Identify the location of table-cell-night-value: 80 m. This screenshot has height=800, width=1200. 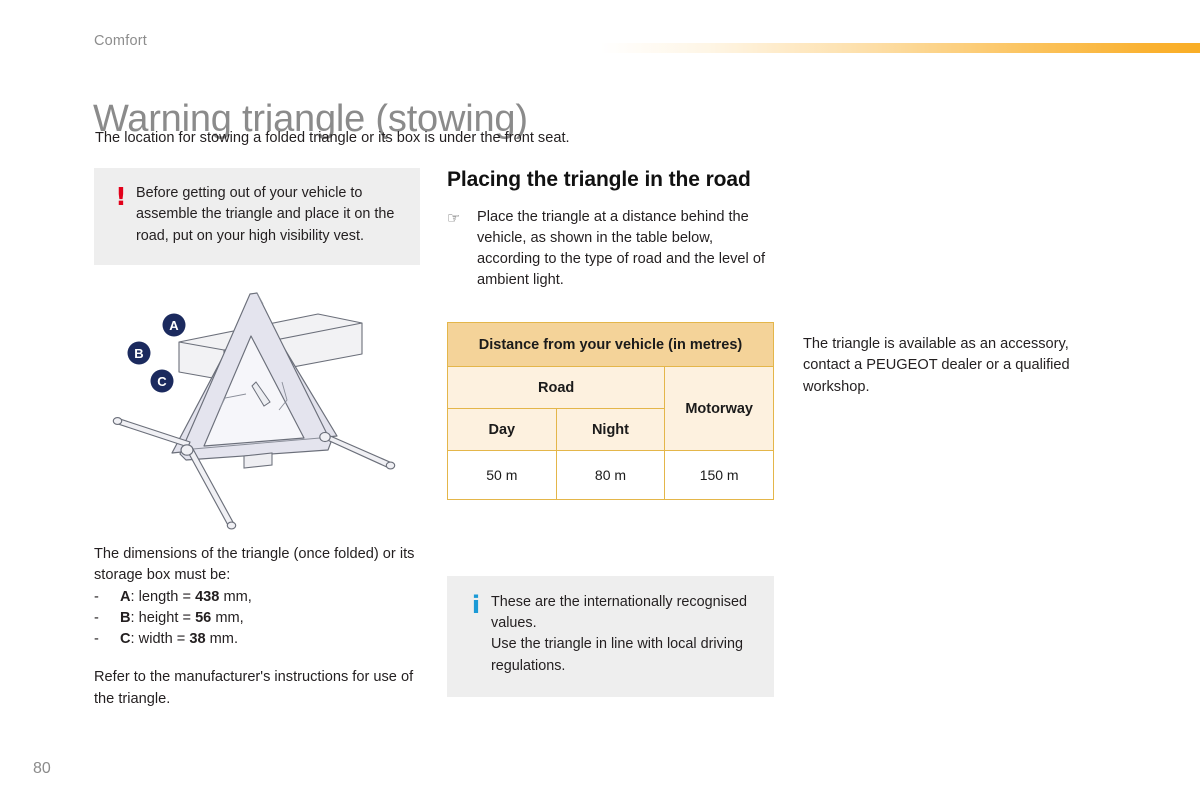
(610, 474).